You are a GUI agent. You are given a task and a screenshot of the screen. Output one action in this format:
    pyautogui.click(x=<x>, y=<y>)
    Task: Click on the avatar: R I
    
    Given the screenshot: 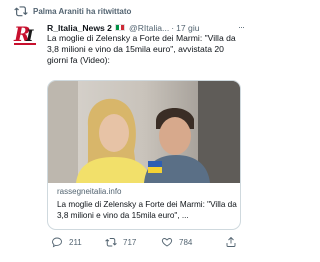 What is the action you would take?
    pyautogui.click(x=25, y=33)
    